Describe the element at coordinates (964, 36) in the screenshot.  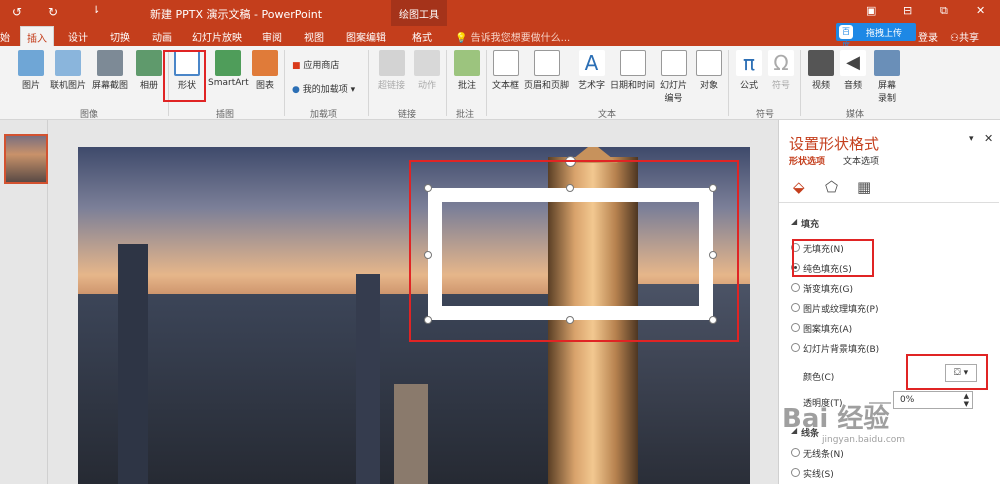
I see `share-button: ⚇共享` at that location.